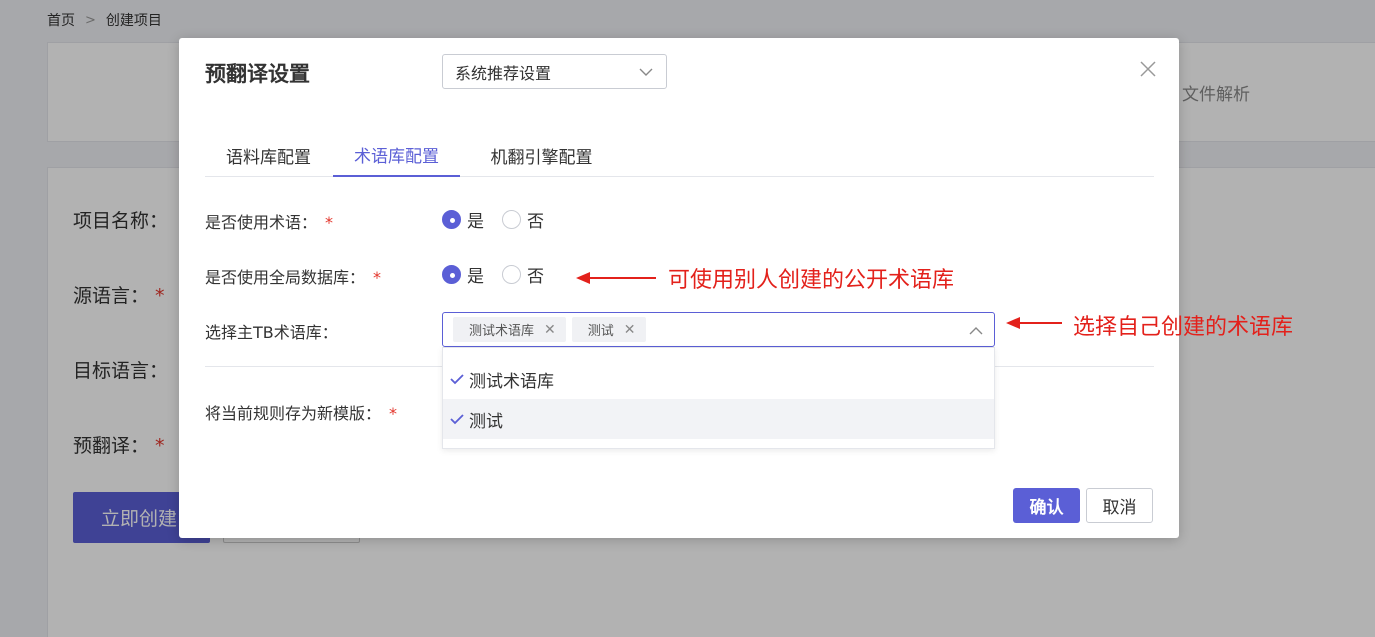  Describe the element at coordinates (718, 419) in the screenshot. I see `dropdown-option: 测试` at that location.